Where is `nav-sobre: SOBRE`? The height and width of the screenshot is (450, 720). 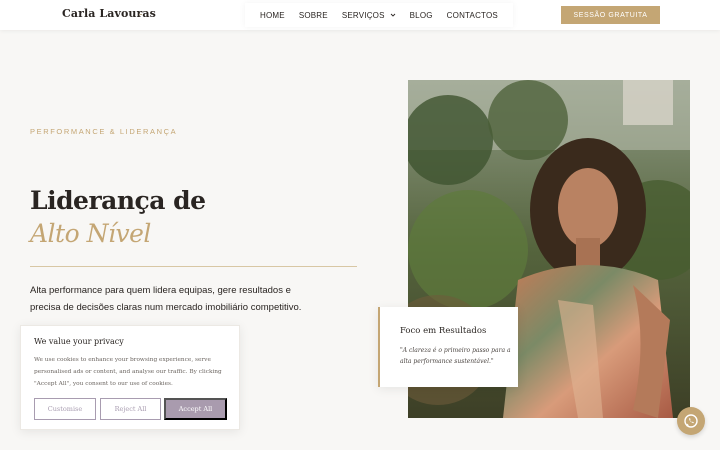 nav-sobre: SOBRE is located at coordinates (313, 15).